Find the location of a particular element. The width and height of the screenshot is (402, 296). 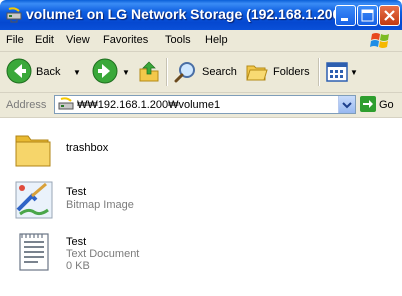

menu-file: File is located at coordinates (15, 40).